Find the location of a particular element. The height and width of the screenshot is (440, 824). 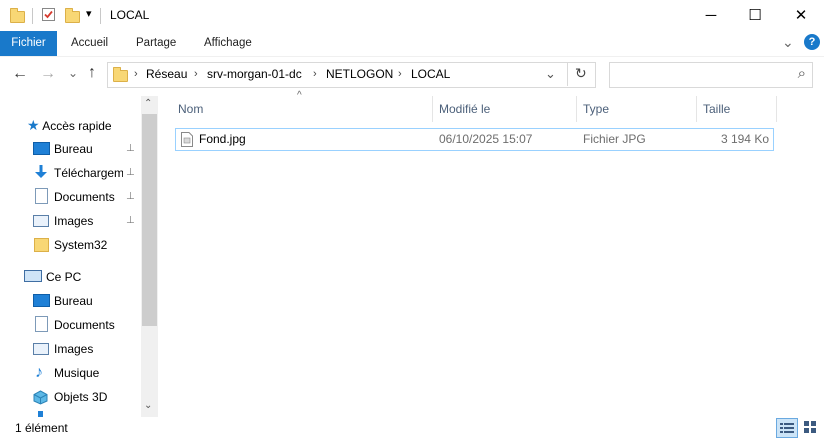

tab-file: Fichier is located at coordinates (28, 43).